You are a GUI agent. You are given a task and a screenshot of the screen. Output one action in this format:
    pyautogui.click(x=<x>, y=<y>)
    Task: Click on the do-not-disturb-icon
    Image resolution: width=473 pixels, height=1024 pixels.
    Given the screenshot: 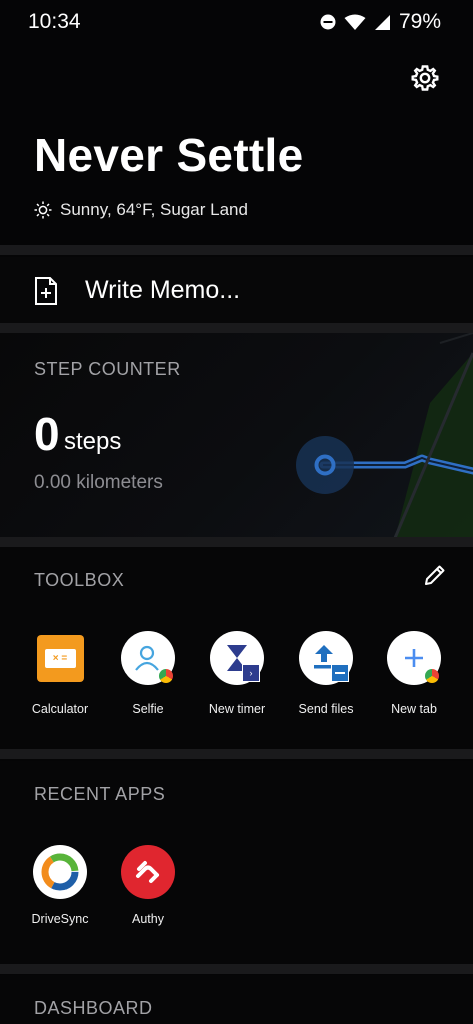 What is the action you would take?
    pyautogui.click(x=328, y=22)
    